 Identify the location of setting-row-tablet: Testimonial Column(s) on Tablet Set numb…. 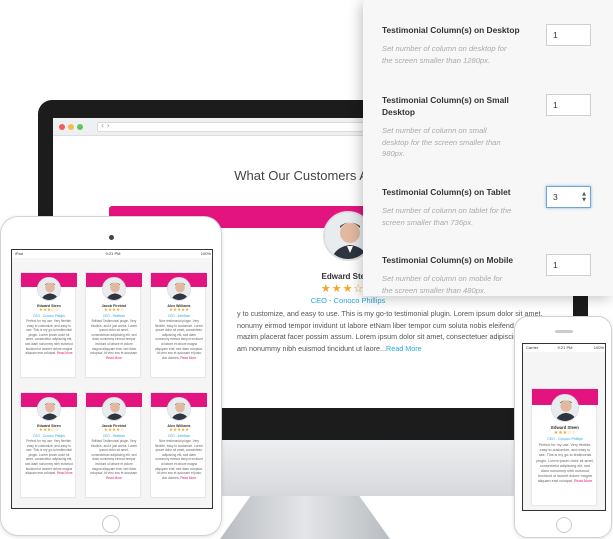
(491, 207).